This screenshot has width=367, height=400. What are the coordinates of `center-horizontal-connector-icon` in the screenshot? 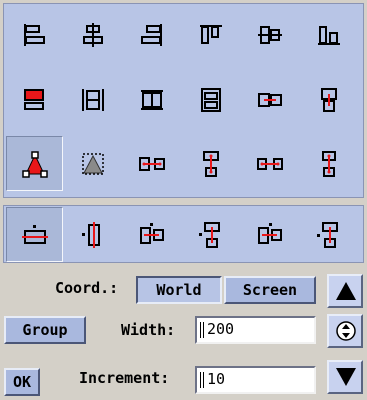 It's located at (270, 100).